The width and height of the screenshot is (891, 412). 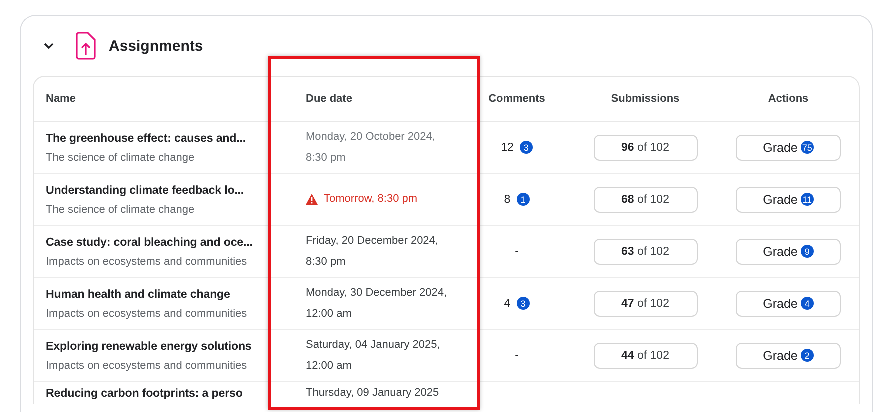 I want to click on to-grade-badge: 2, so click(x=807, y=355).